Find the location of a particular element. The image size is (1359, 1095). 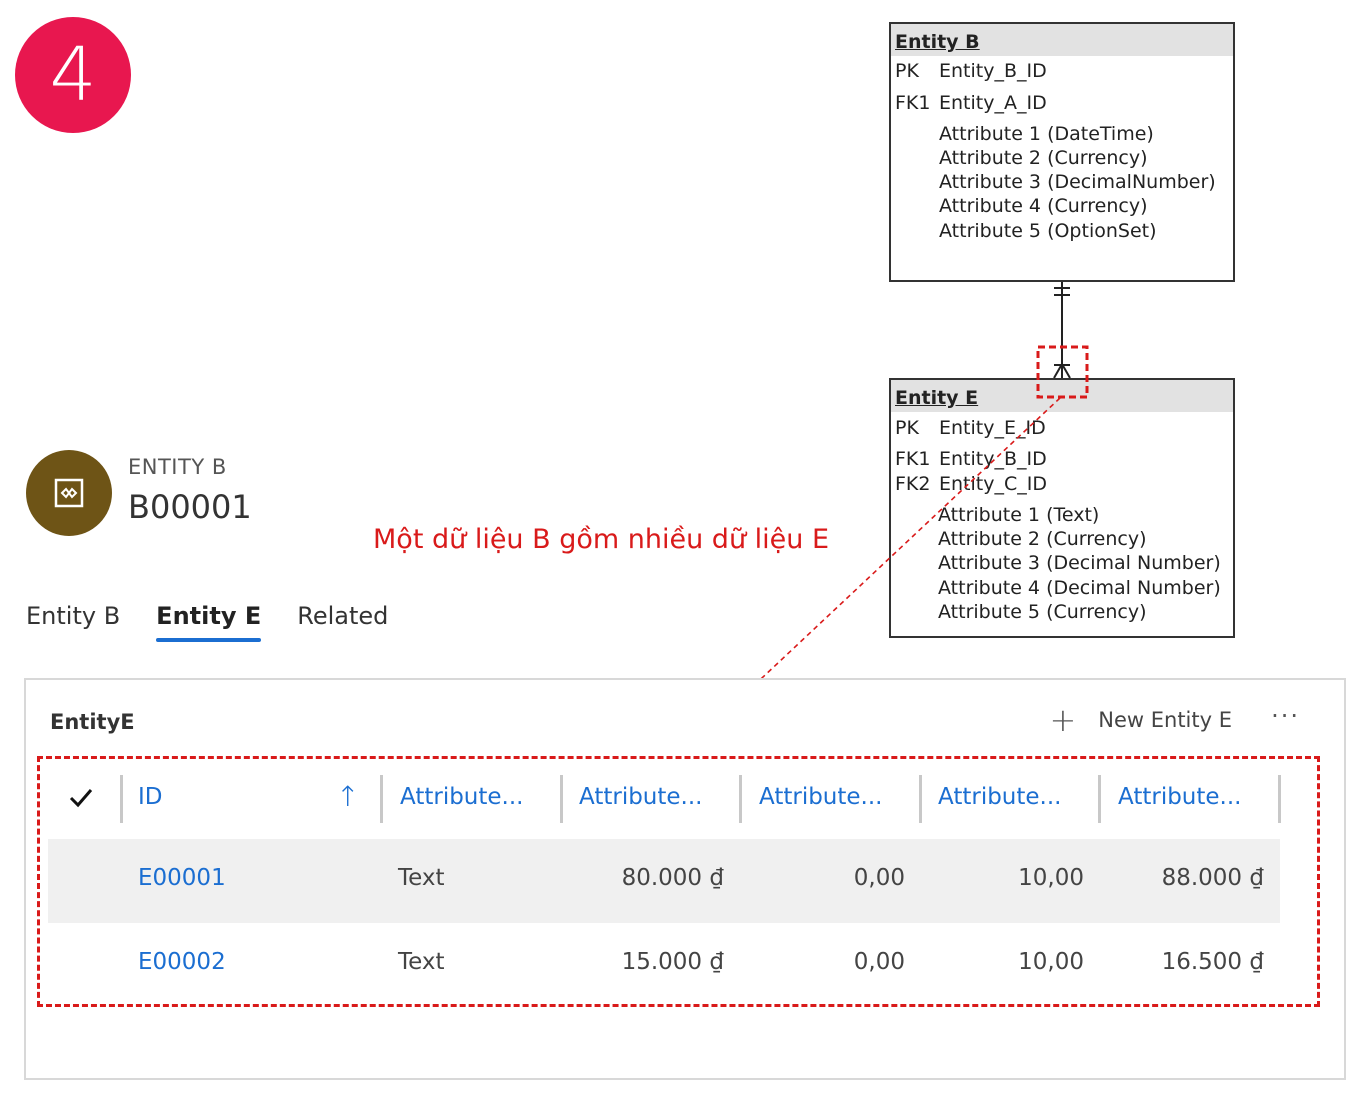

checkmark-icon is located at coordinates (81, 797).